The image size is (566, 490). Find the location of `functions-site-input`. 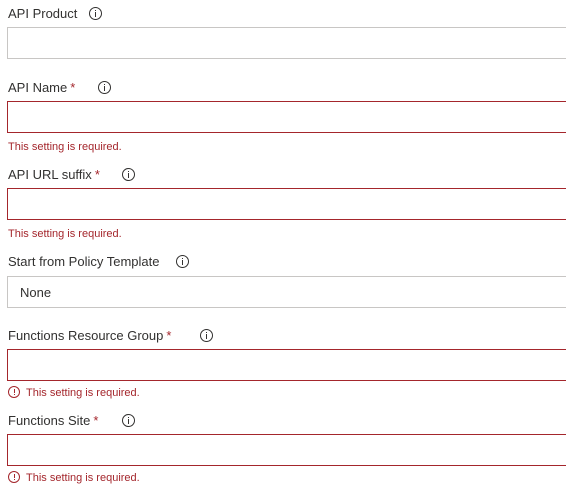

functions-site-input is located at coordinates (286, 450).